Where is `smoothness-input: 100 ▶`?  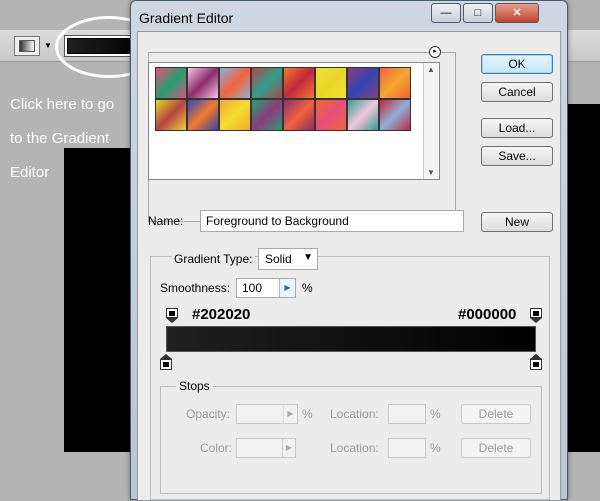 smoothness-input: 100 ▶ is located at coordinates (266, 288).